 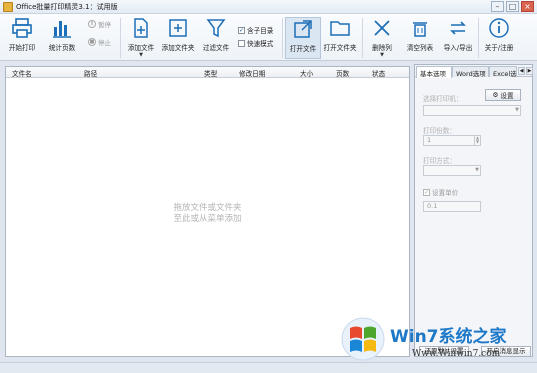 I want to click on minimize-button: –, so click(x=497, y=6).